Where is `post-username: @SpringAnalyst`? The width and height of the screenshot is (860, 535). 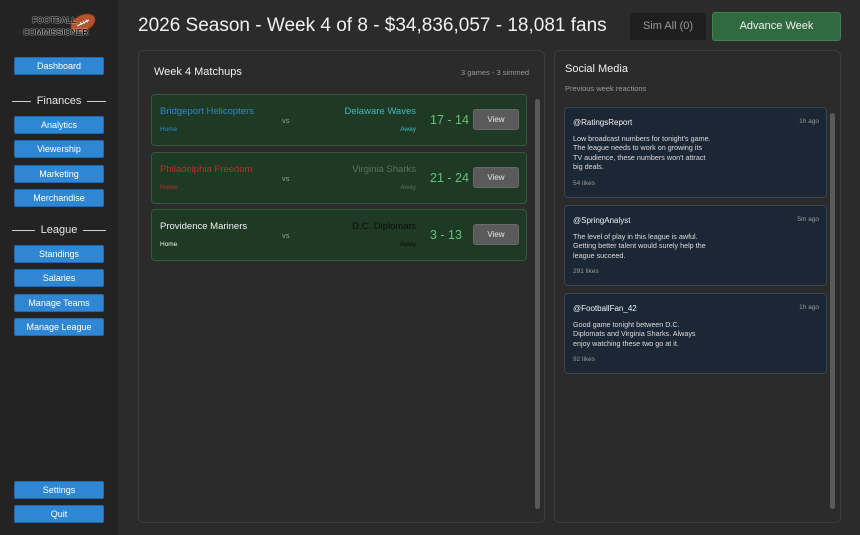 post-username: @SpringAnalyst is located at coordinates (602, 220).